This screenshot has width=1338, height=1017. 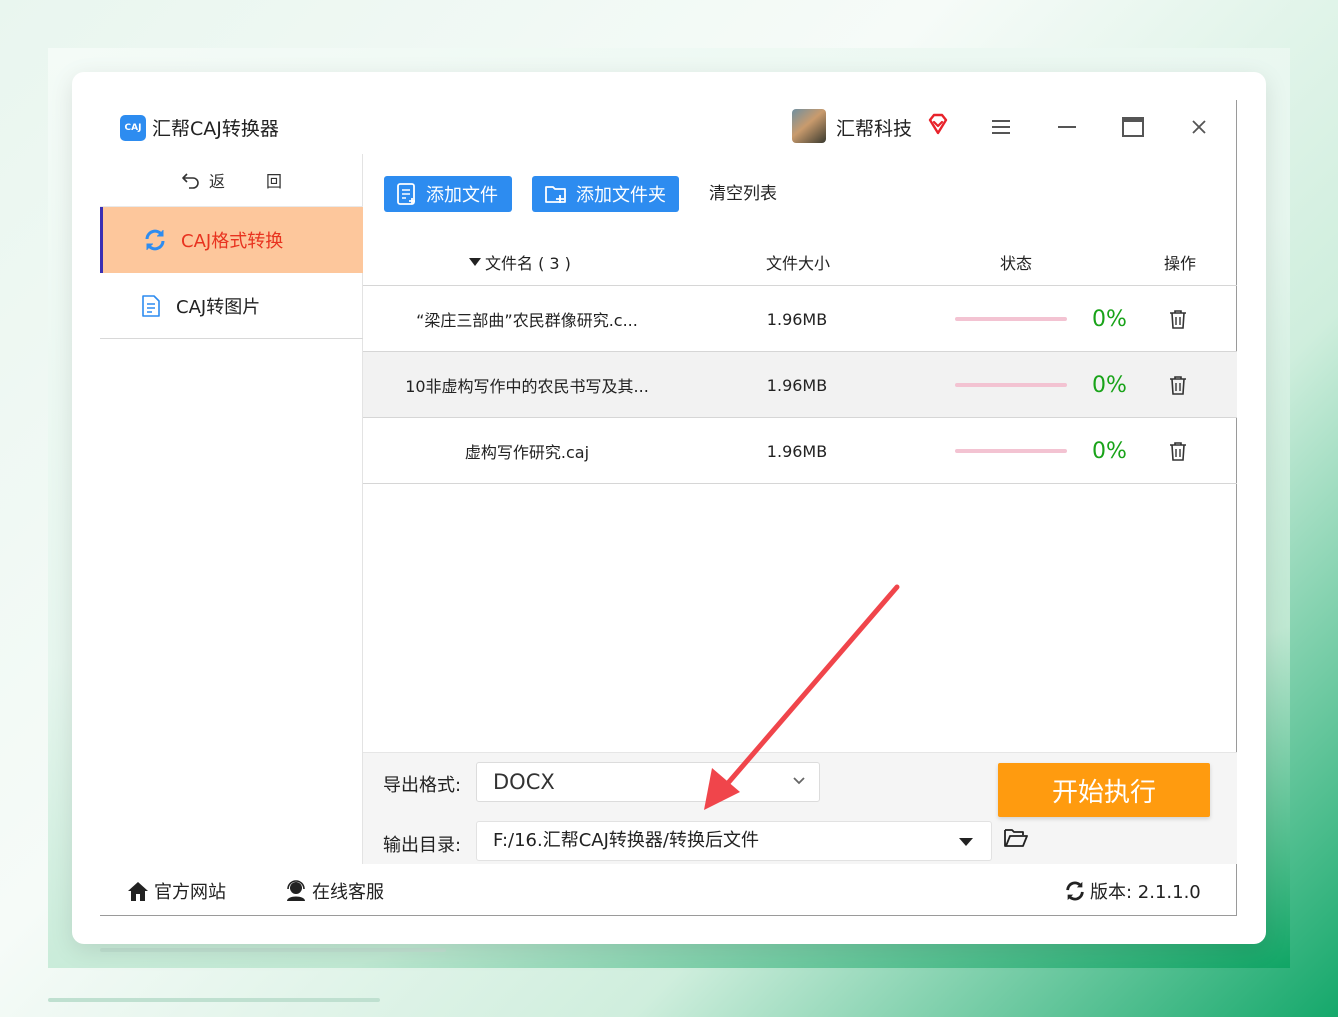 I want to click on home-icon, so click(x=138, y=891).